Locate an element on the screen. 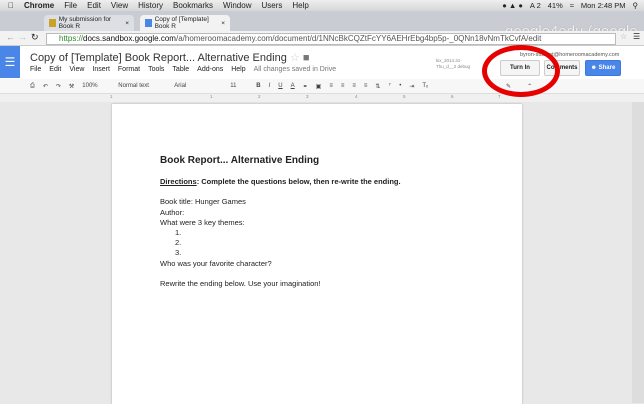 Image resolution: width=644 pixels, height=404 pixels. redo-icon: ↷ is located at coordinates (58, 86).